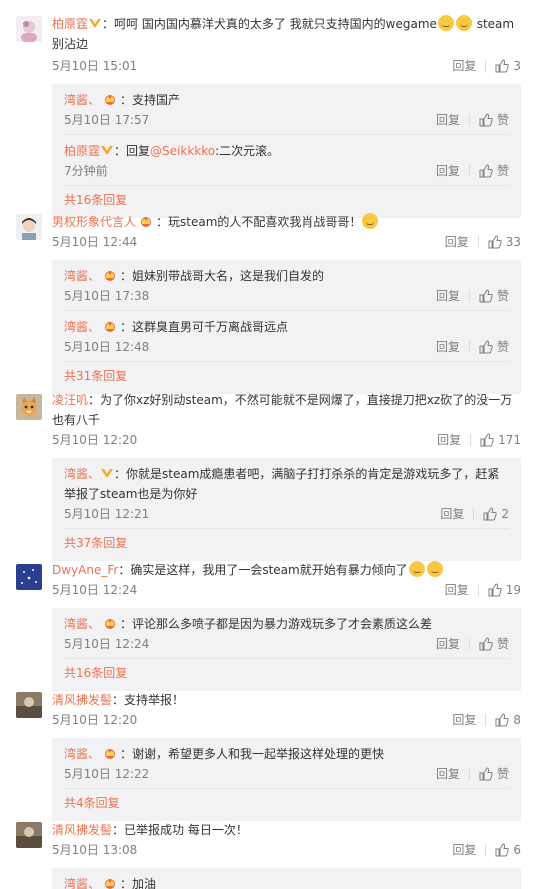 This screenshot has height=889, width=535. I want to click on like-button: 19, so click(504, 590).